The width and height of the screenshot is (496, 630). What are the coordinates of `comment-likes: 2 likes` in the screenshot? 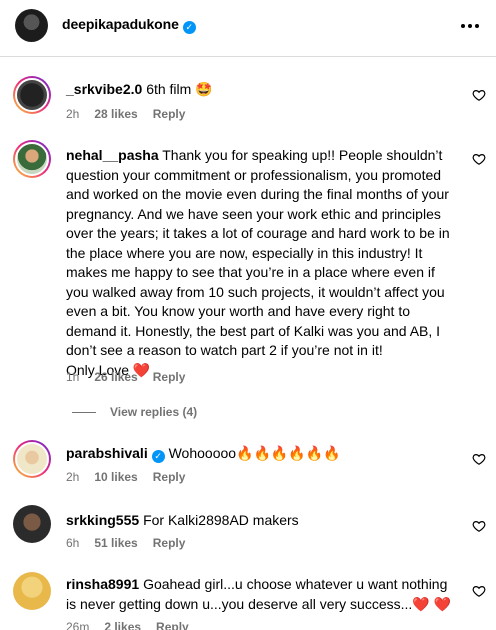 It's located at (122, 625).